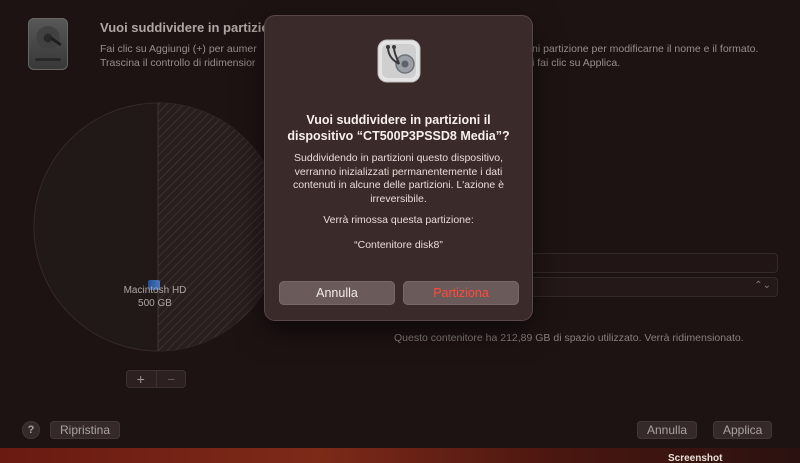 This screenshot has width=800, height=463. What do you see at coordinates (48, 44) in the screenshot?
I see `hard-disk-icon` at bounding box center [48, 44].